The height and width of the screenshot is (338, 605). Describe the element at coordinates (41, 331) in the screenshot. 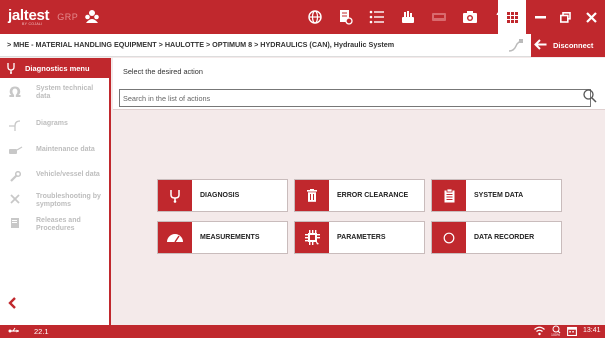

I see `version-label: 22.1` at that location.